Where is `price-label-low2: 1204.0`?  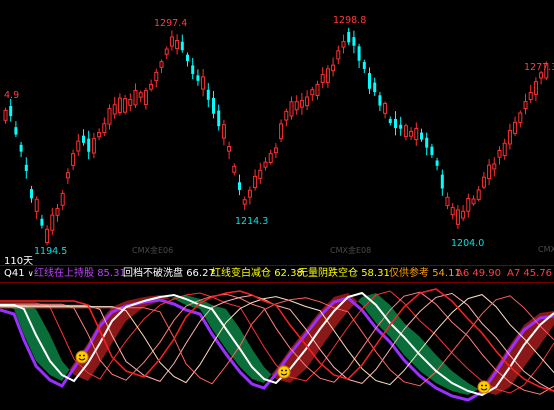 price-label-low2: 1204.0 is located at coordinates (468, 243).